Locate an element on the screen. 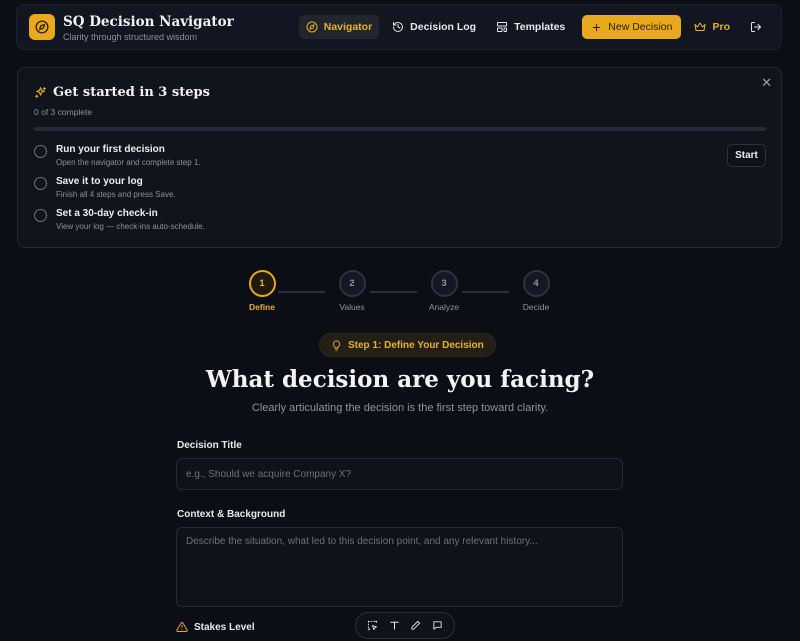 The image size is (800, 641). stakes-level-label: Stakes Level is located at coordinates (215, 627).